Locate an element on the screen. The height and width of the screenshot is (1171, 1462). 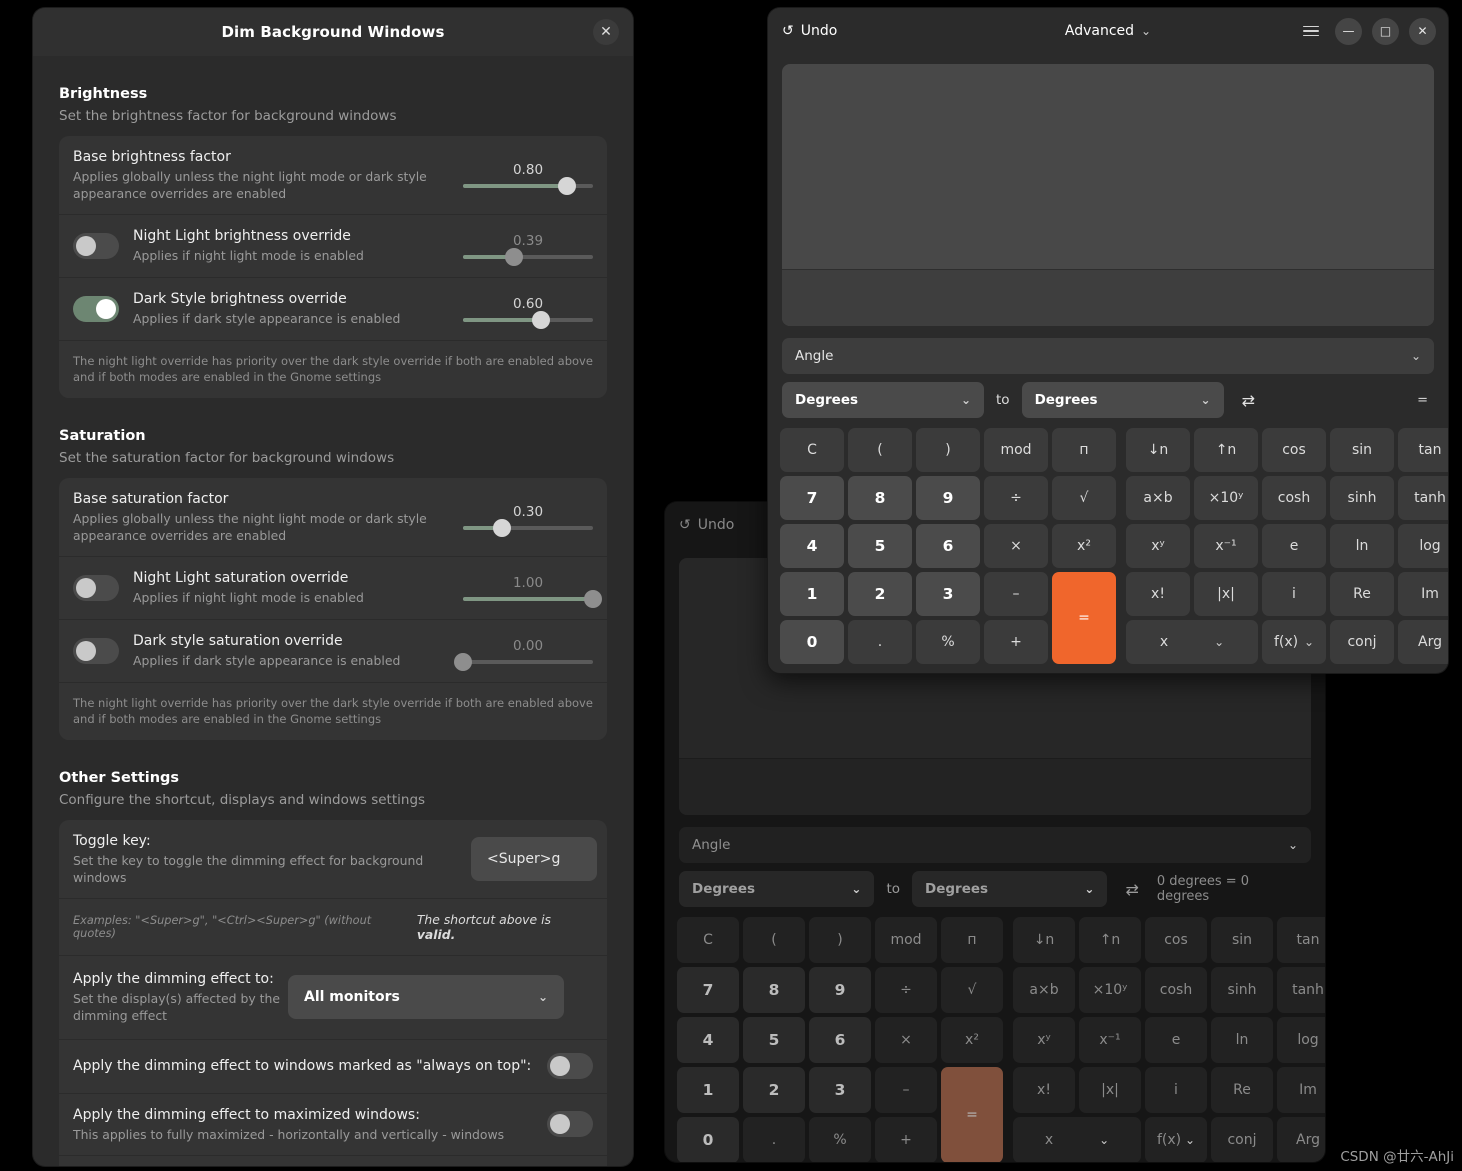
nightlight-saturation-toggle is located at coordinates (96, 588).